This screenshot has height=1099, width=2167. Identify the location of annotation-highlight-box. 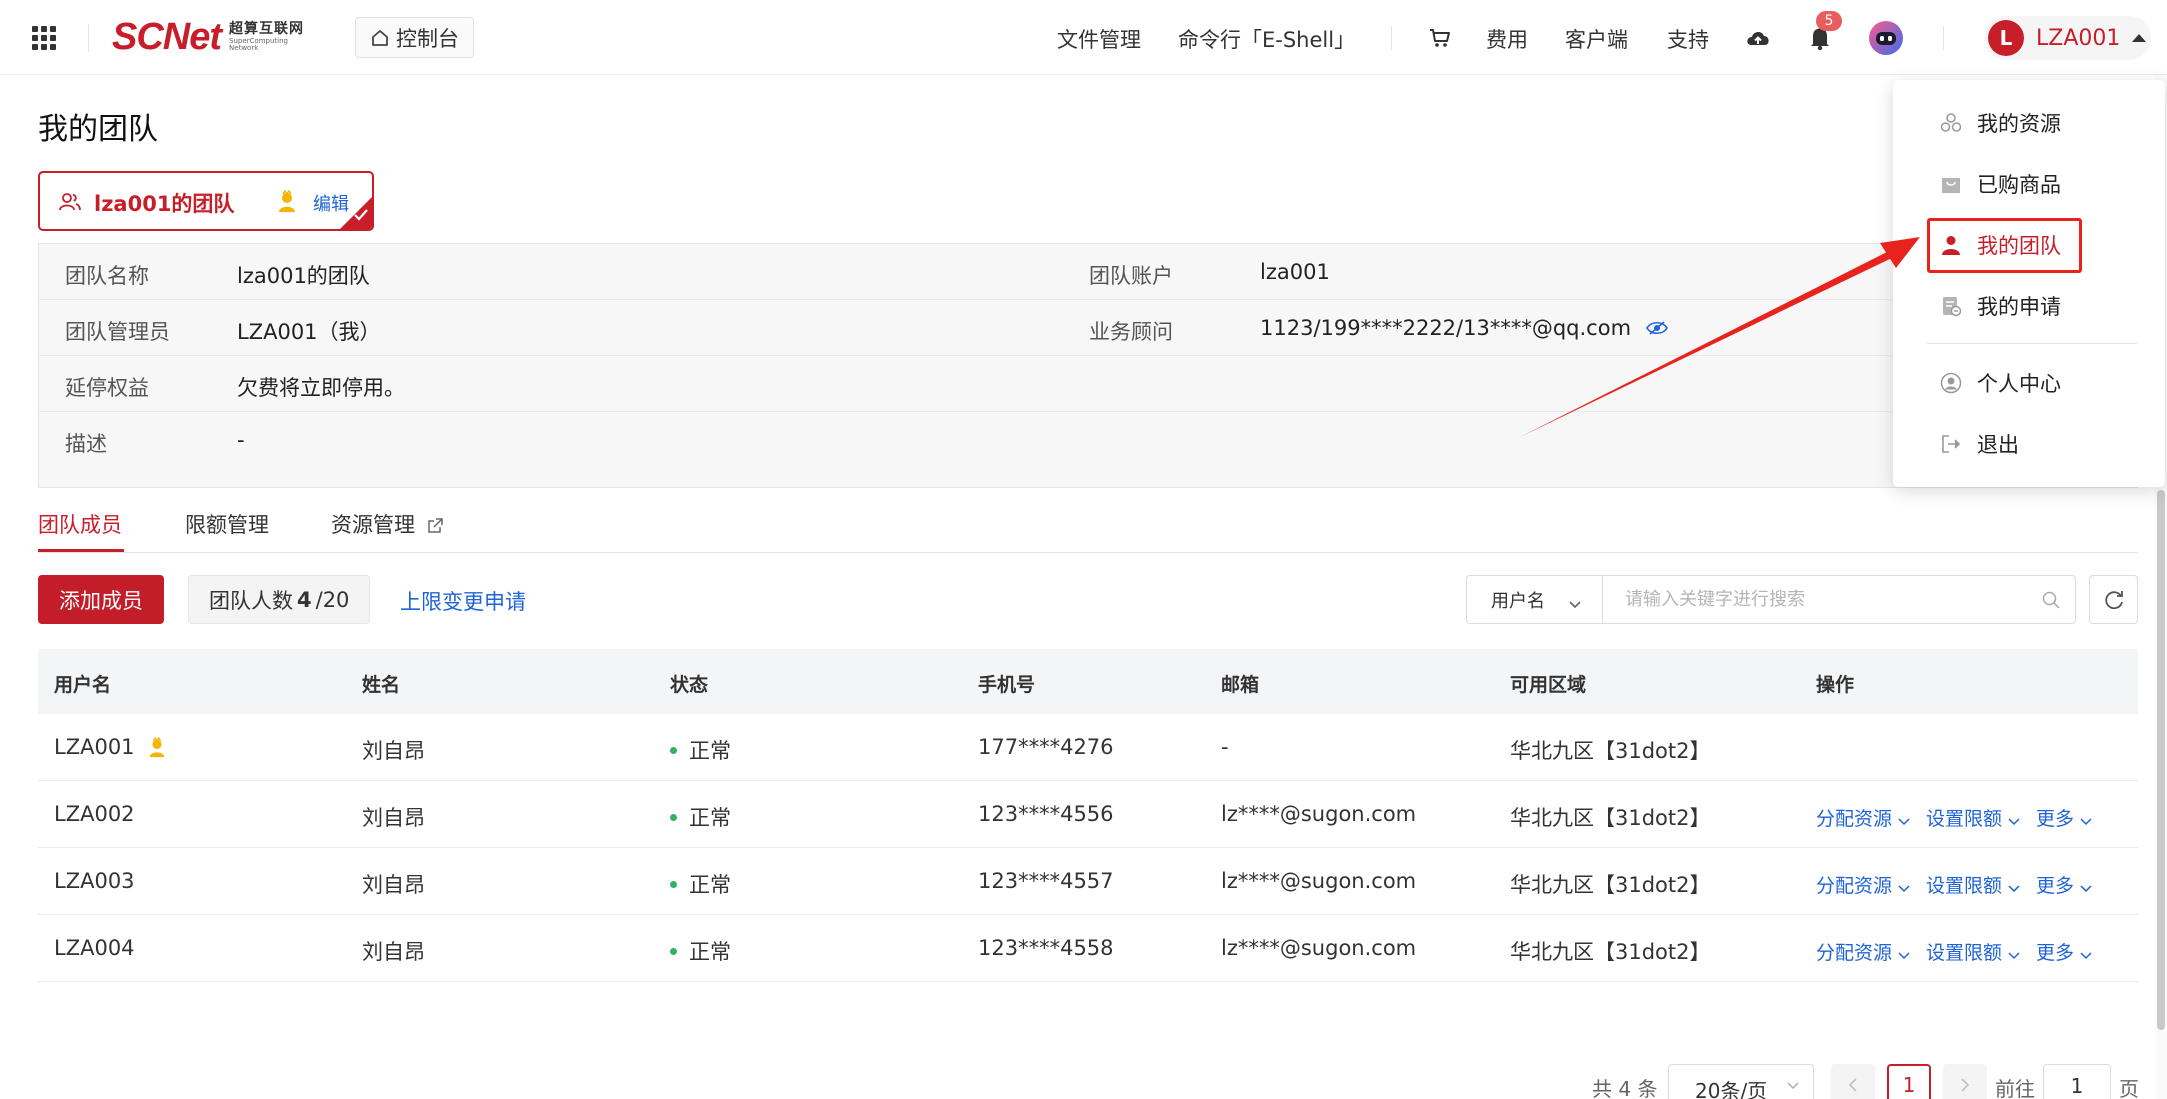
(2004, 245).